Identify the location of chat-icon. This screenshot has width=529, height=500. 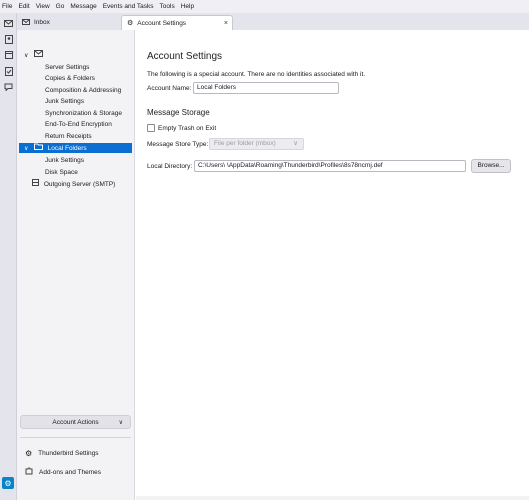
(8, 87).